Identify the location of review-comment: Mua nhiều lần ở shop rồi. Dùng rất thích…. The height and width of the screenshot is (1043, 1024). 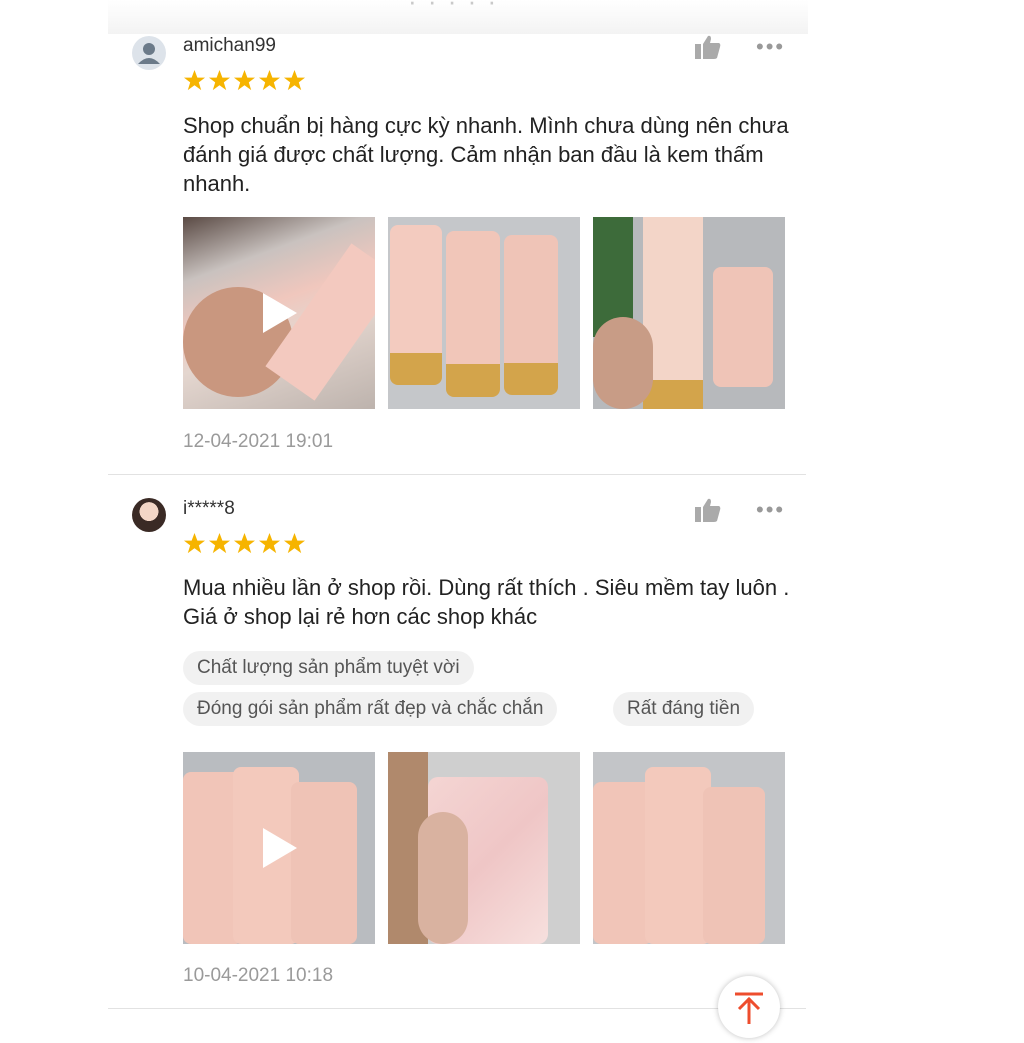
(486, 602).